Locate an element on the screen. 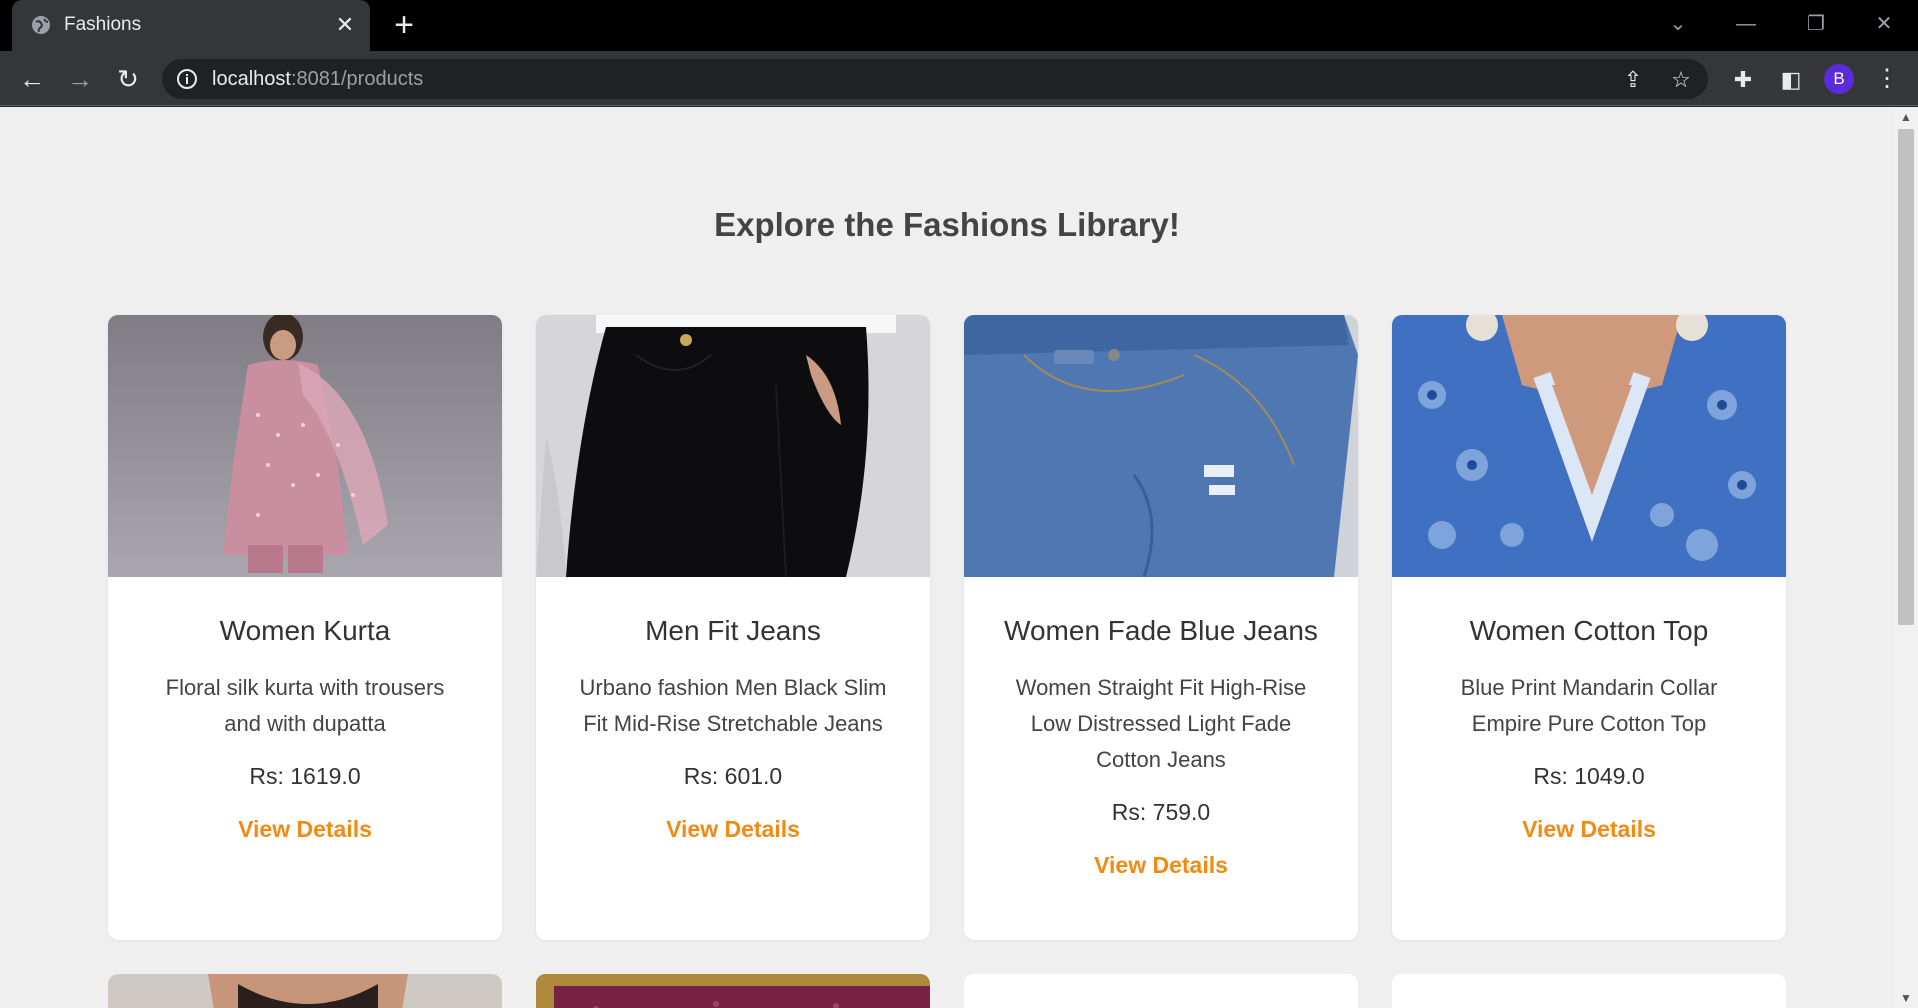 Image resolution: width=1918 pixels, height=1008 pixels. scrollbar-thumb is located at coordinates (1906, 377).